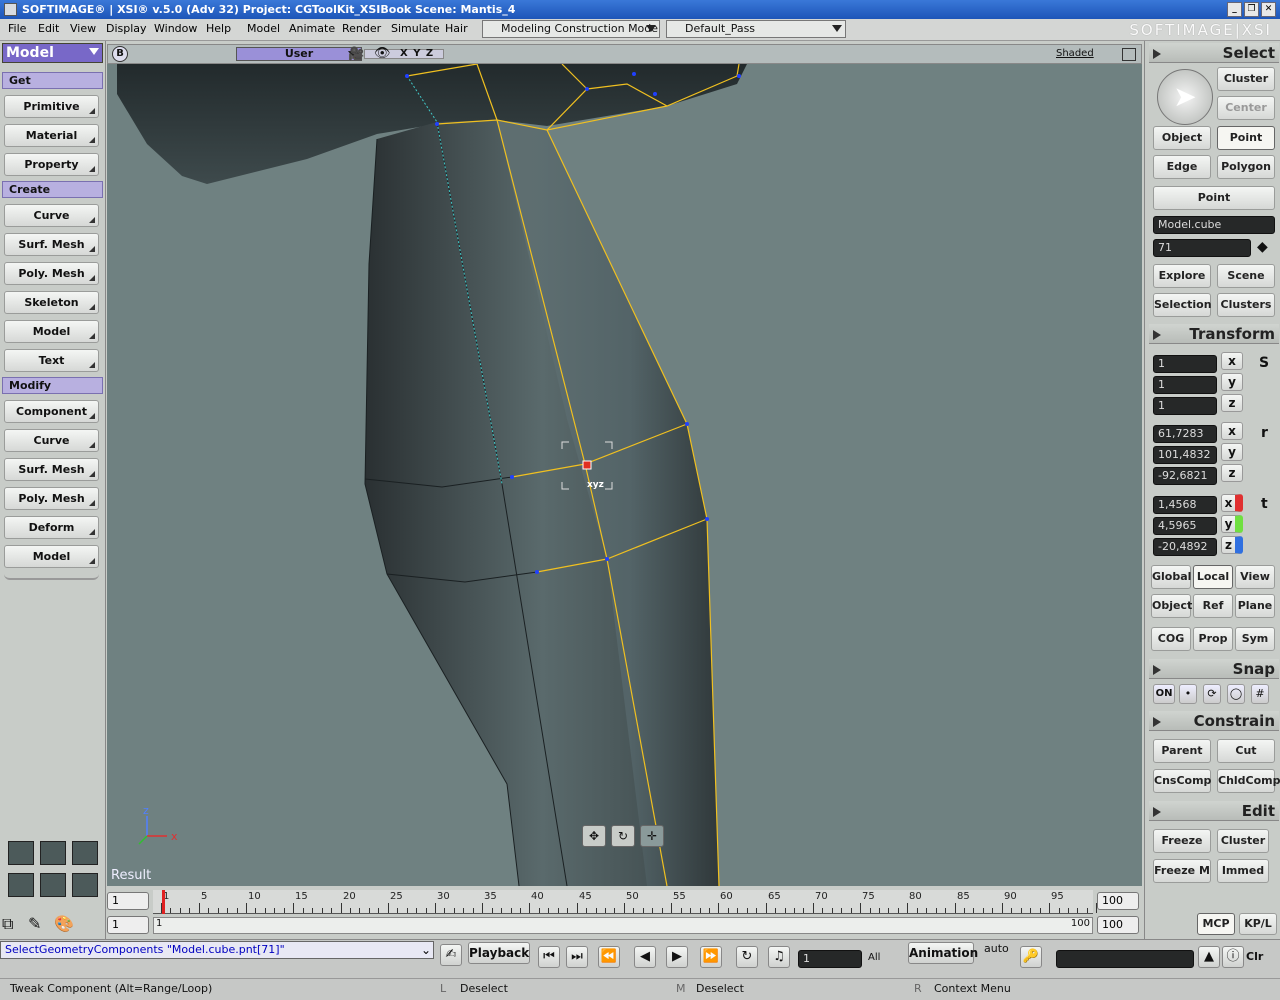 This screenshot has width=1280, height=1000. I want to click on object-name-field: Model.cube, so click(1214, 225).